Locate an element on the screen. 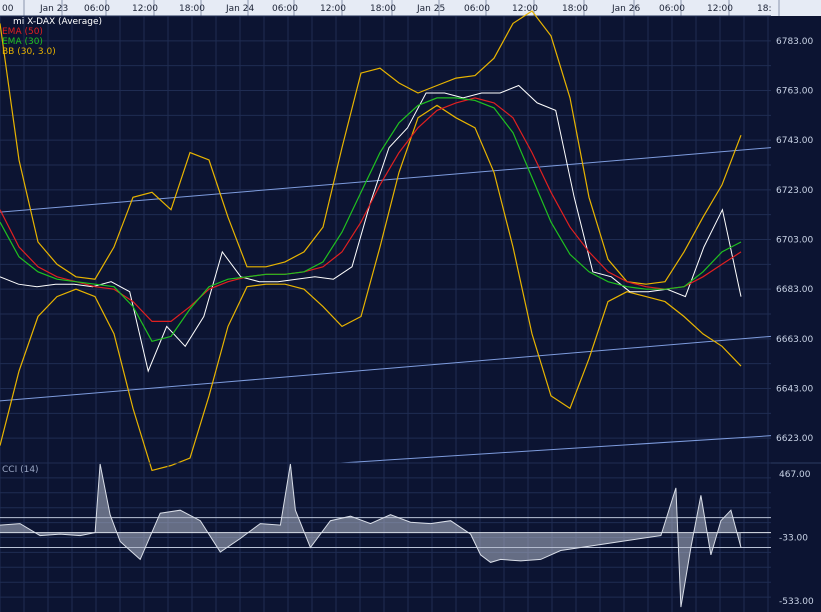 The height and width of the screenshot is (612, 821). y-tick-label: 6663.00 is located at coordinates (794, 340).